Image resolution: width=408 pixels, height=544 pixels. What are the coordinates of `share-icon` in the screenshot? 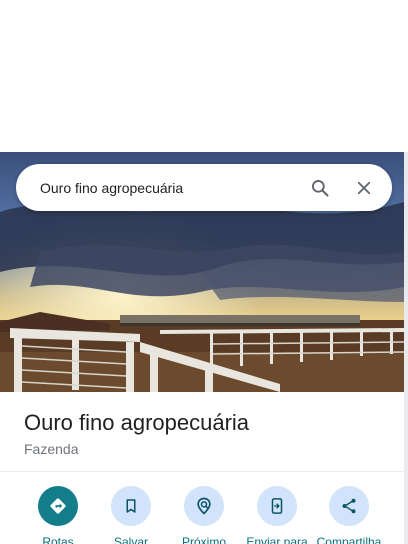 It's located at (349, 506).